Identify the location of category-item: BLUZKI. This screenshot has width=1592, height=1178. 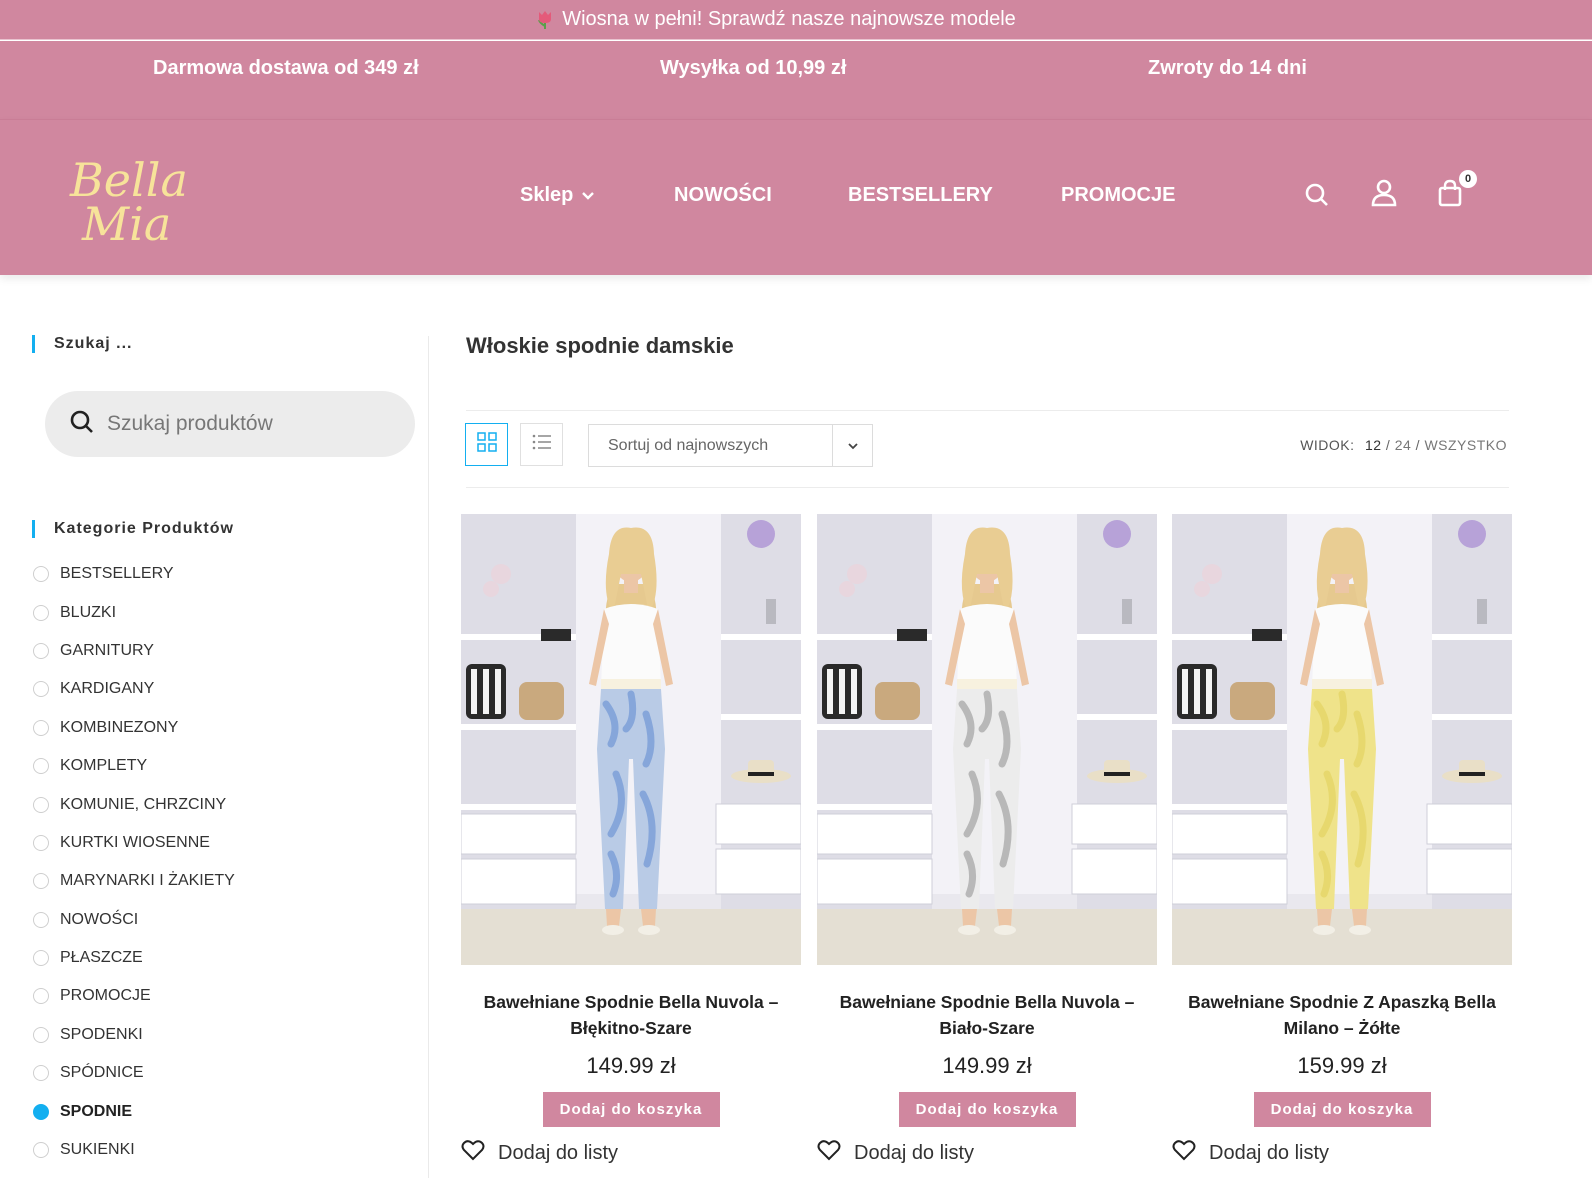
(133, 612).